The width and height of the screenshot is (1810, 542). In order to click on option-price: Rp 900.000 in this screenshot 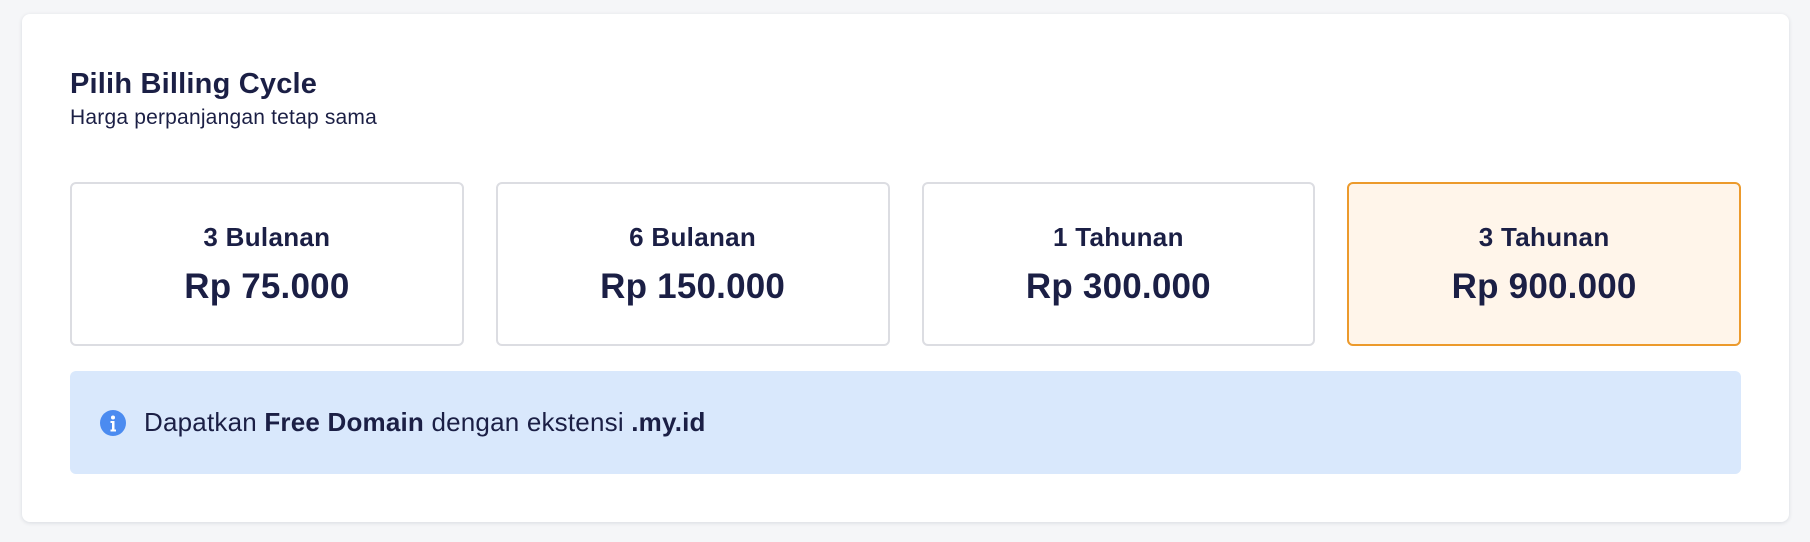, I will do `click(1544, 286)`.